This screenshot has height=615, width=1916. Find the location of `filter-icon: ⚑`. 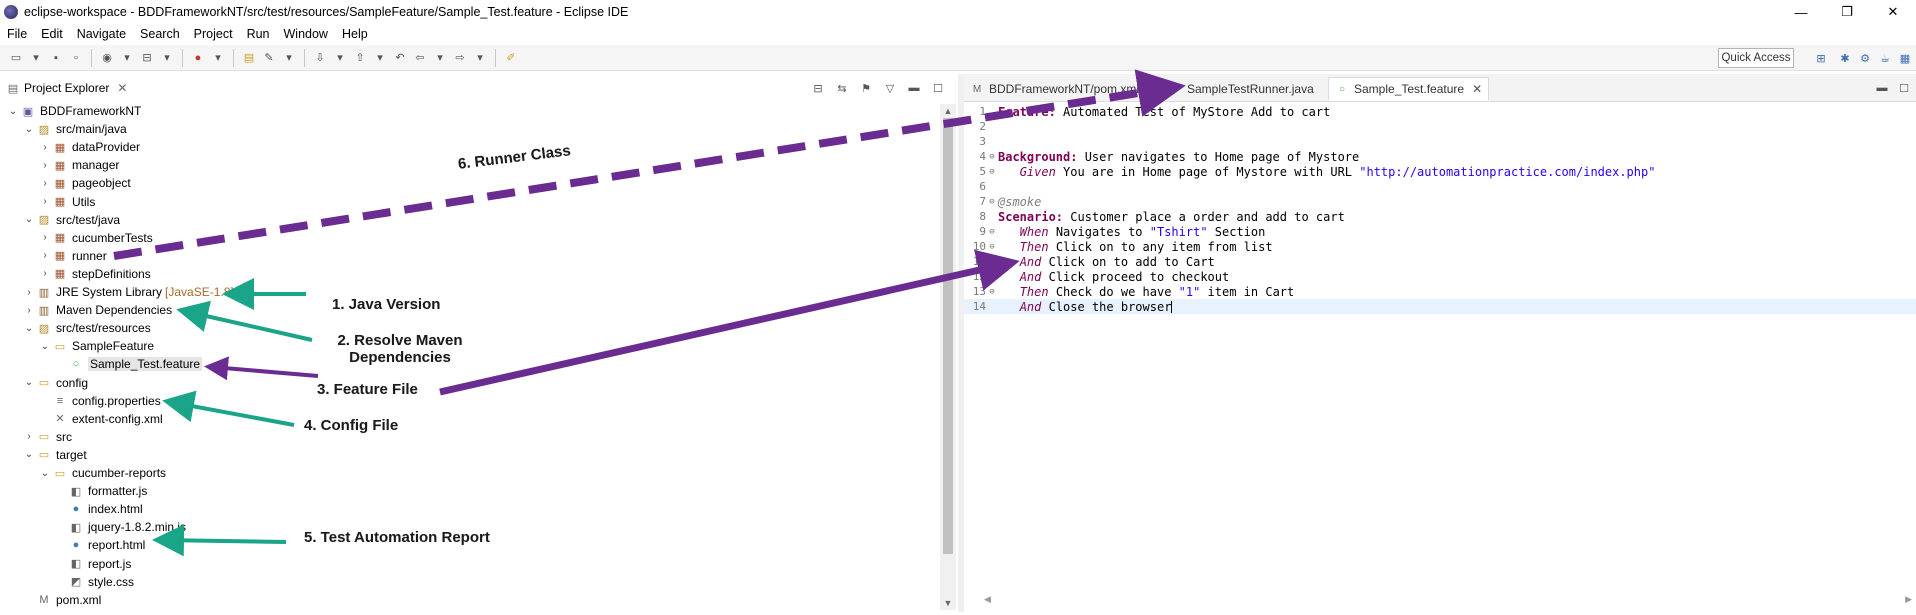

filter-icon: ⚑ is located at coordinates (866, 88).